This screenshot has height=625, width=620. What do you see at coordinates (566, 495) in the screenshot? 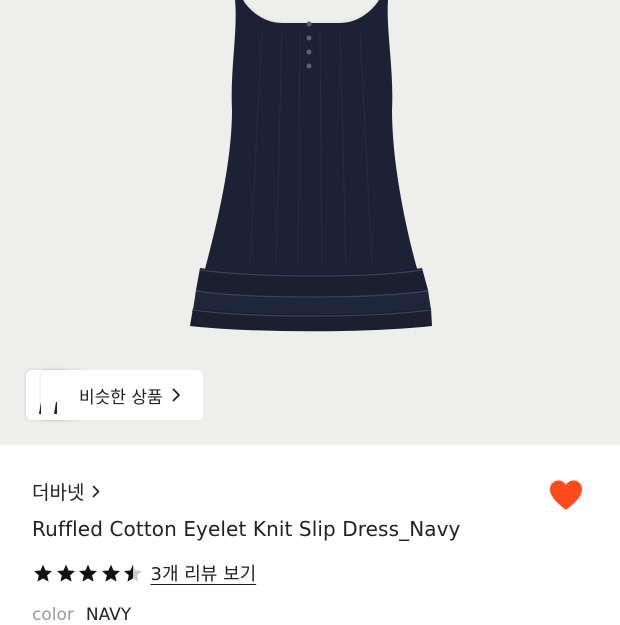
I see `heart-icon` at bounding box center [566, 495].